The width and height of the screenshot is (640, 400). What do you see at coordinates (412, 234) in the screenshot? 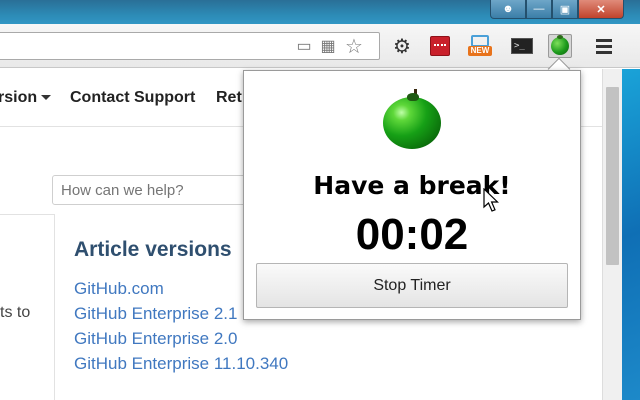
I see `timer-display: 00:02` at bounding box center [412, 234].